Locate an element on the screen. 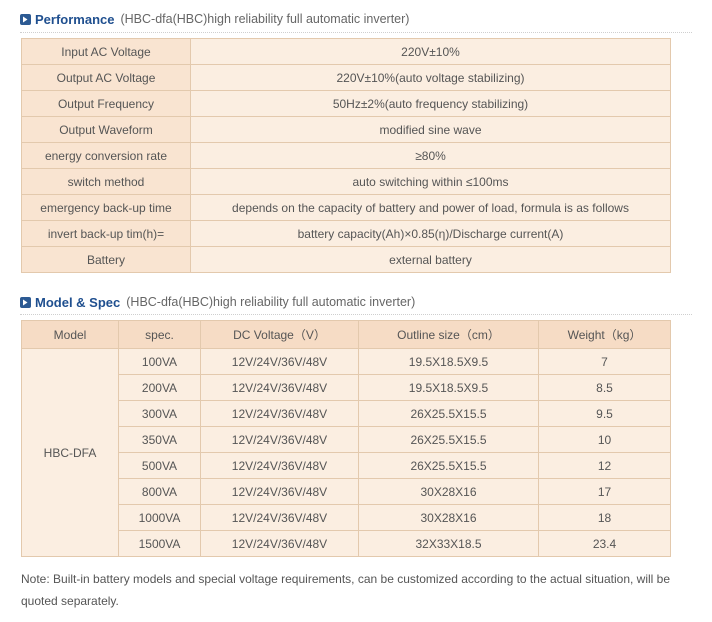  table-row: energy conversion rate ≥80% is located at coordinates (346, 155).